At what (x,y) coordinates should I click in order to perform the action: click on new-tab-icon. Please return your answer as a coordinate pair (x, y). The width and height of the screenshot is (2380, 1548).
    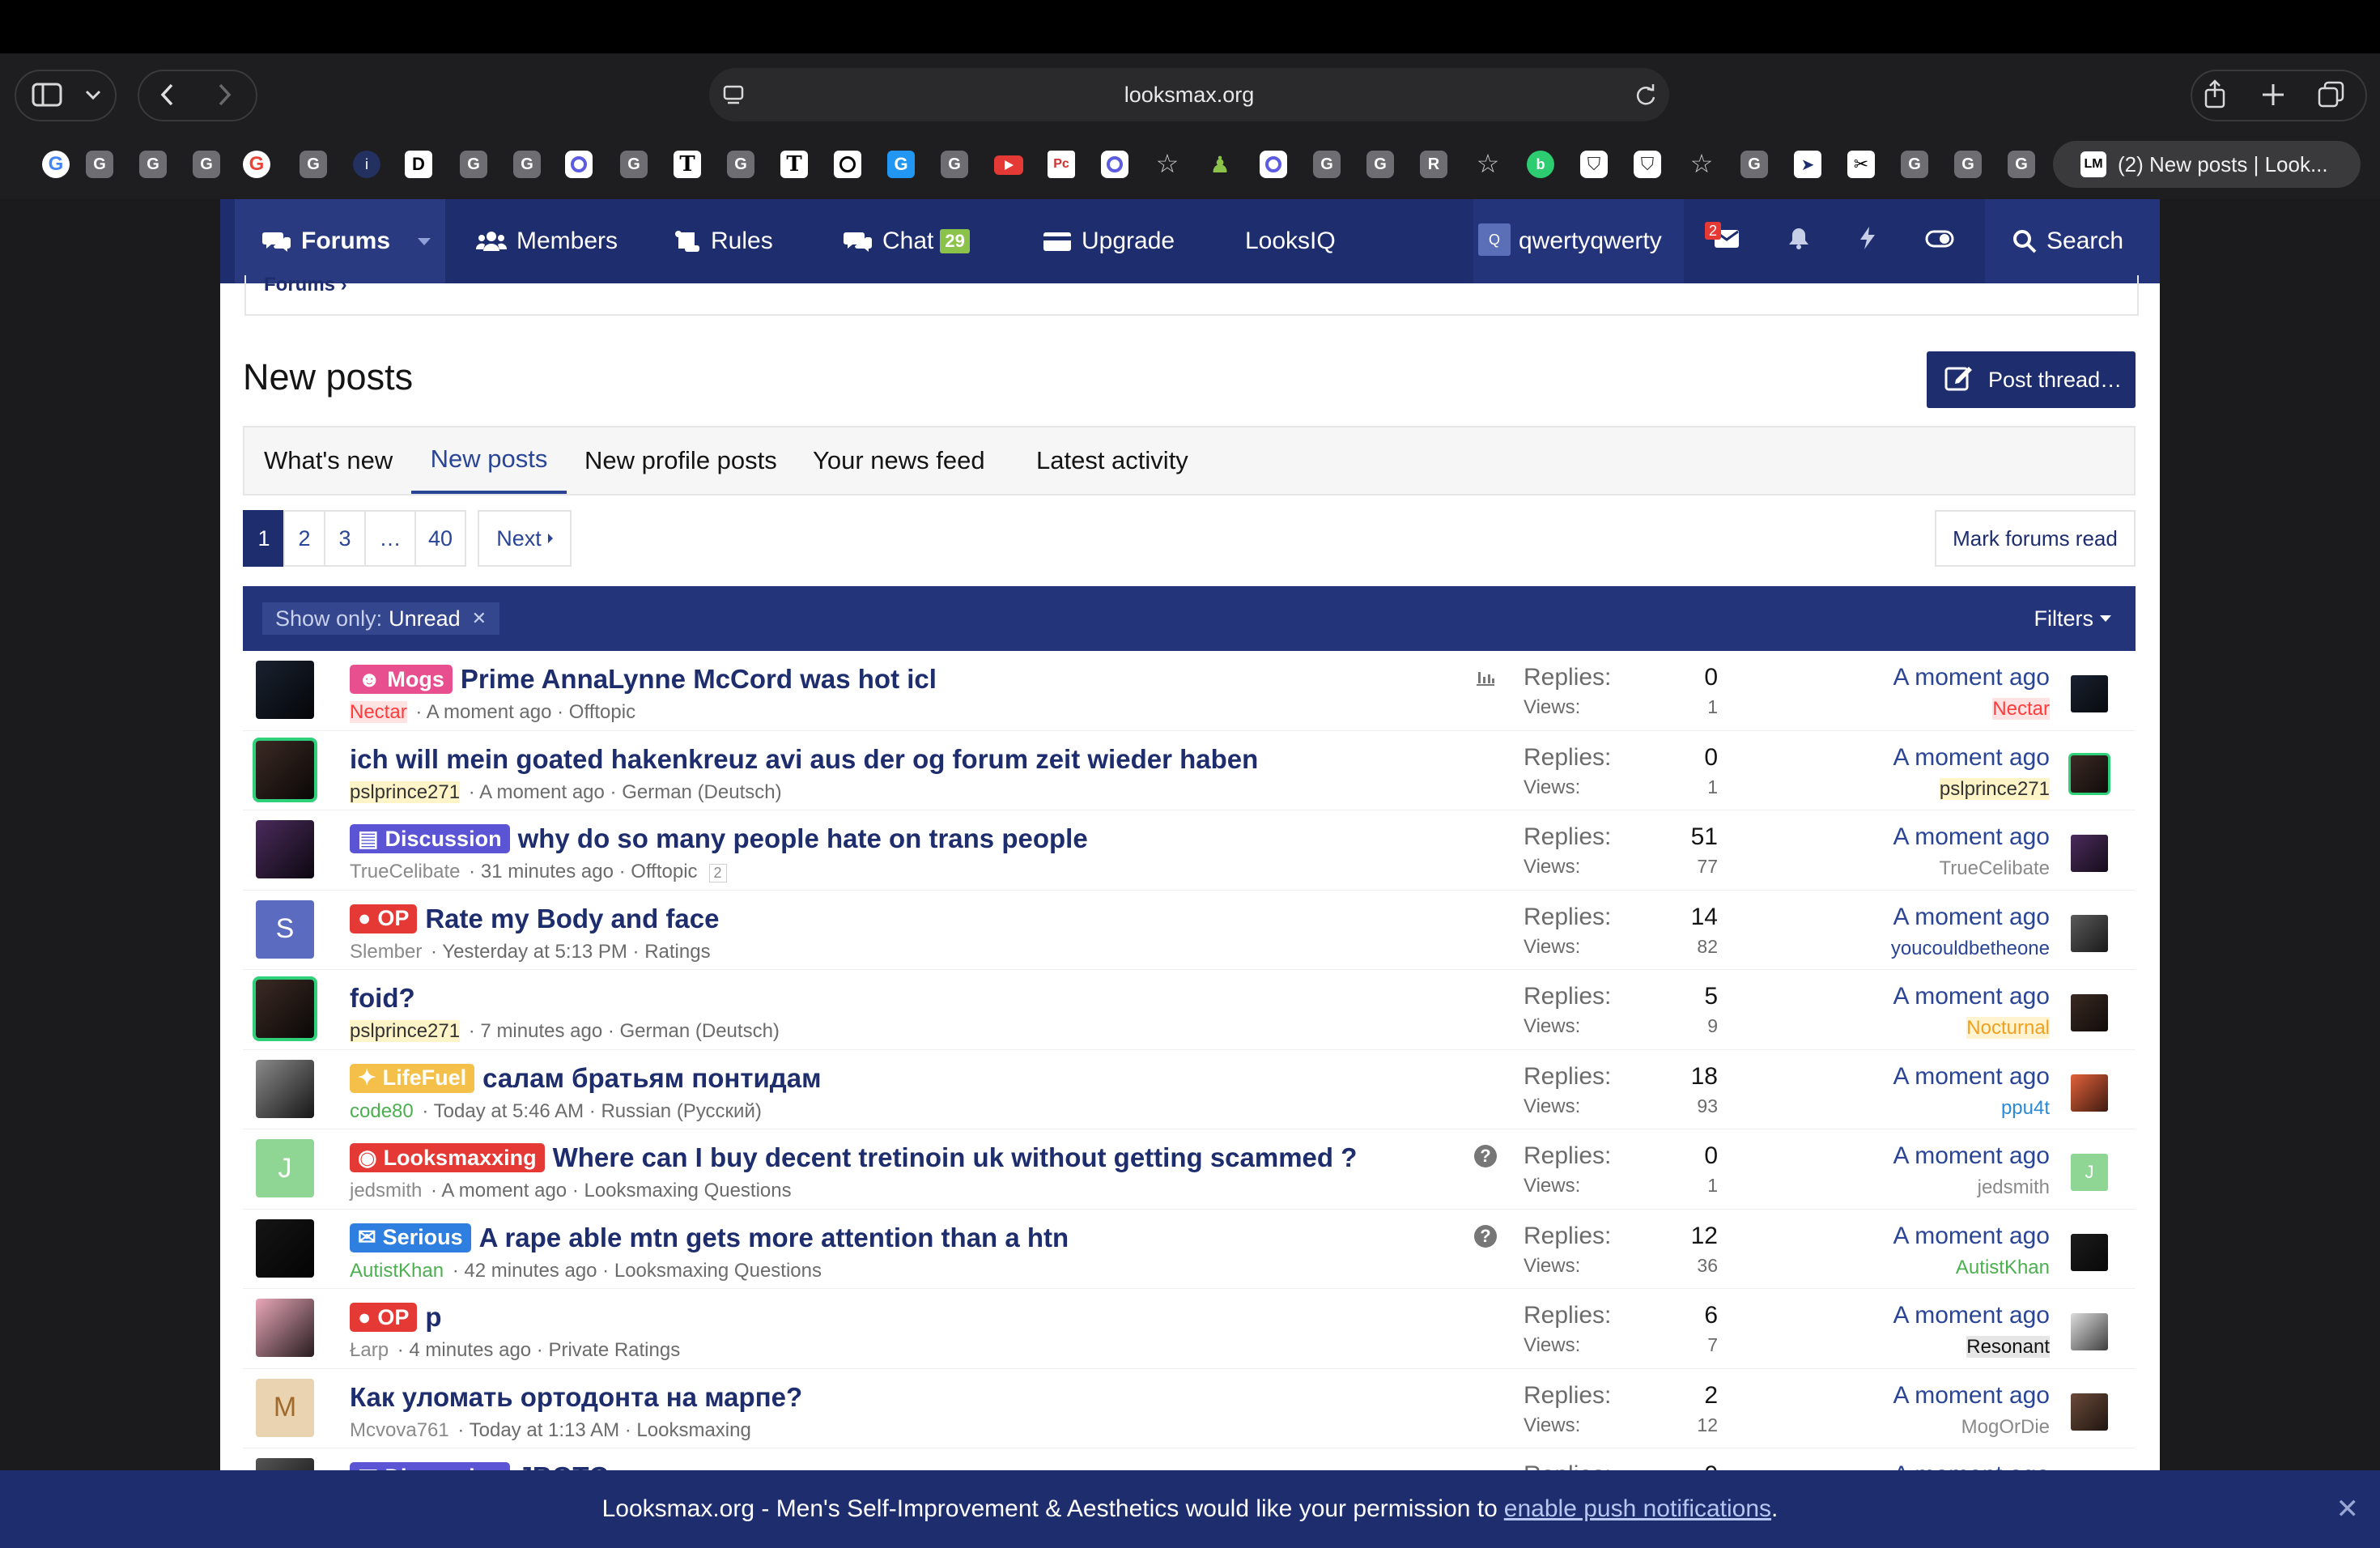
    Looking at the image, I should click on (2273, 95).